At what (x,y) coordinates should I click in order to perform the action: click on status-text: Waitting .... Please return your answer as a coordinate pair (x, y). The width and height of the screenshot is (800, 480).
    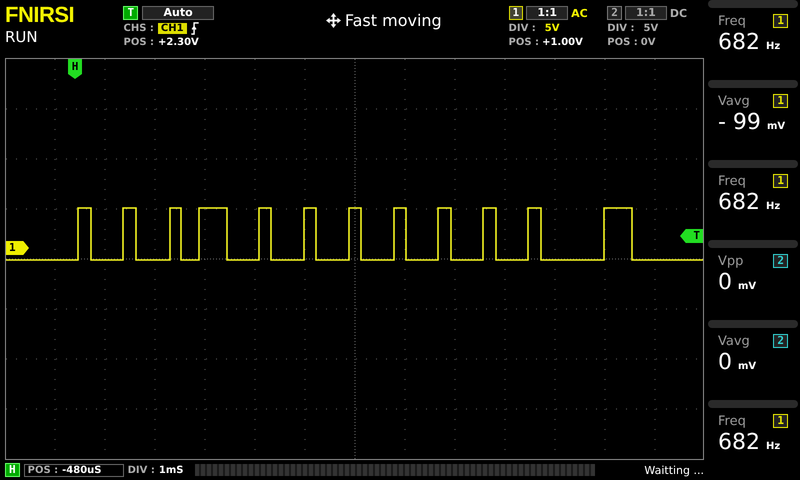
    Looking at the image, I should click on (674, 470).